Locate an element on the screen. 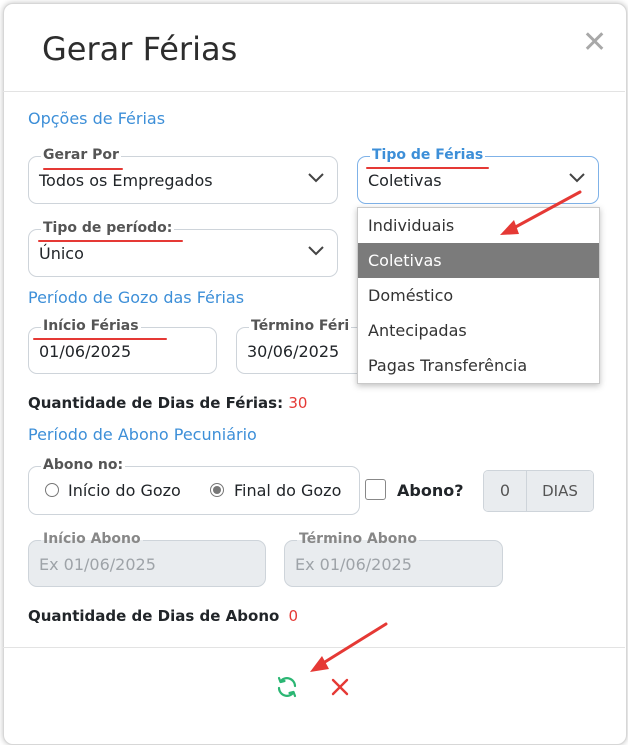 This screenshot has height=745, width=628. option-pagas-transferencia: Pagas Transferência is located at coordinates (478, 365).